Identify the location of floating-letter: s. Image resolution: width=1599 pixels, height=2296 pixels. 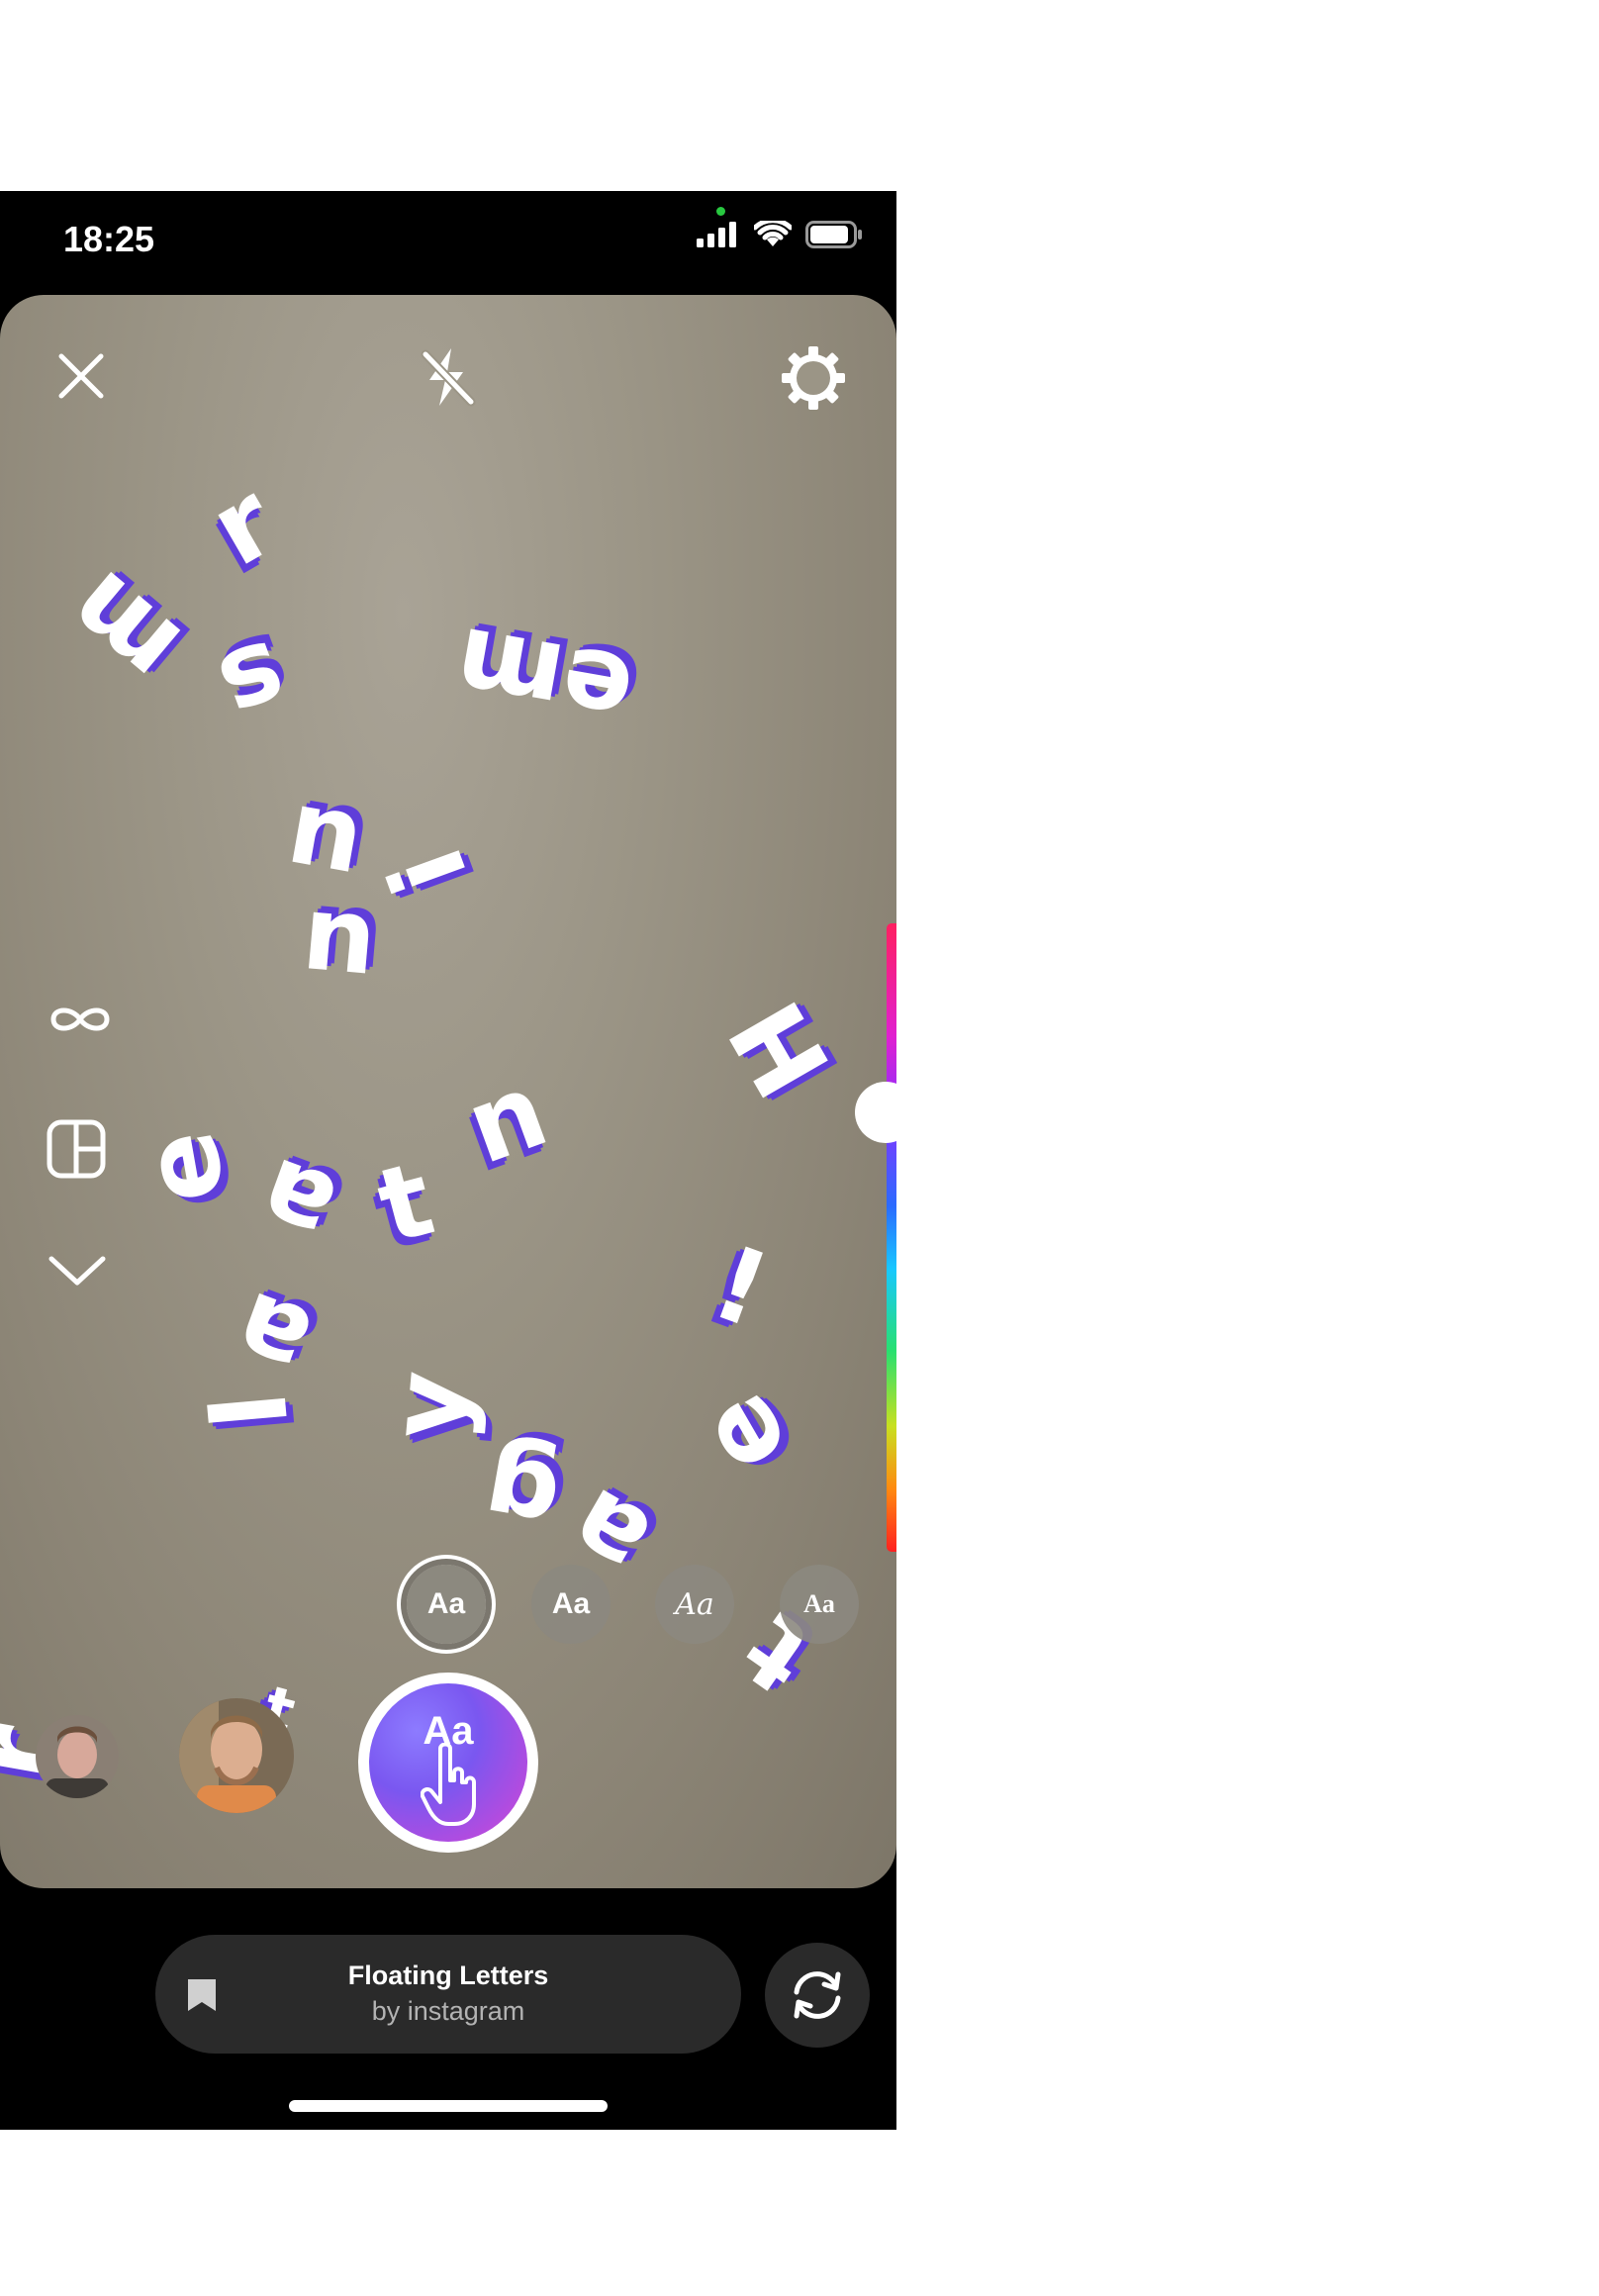
(253, 683).